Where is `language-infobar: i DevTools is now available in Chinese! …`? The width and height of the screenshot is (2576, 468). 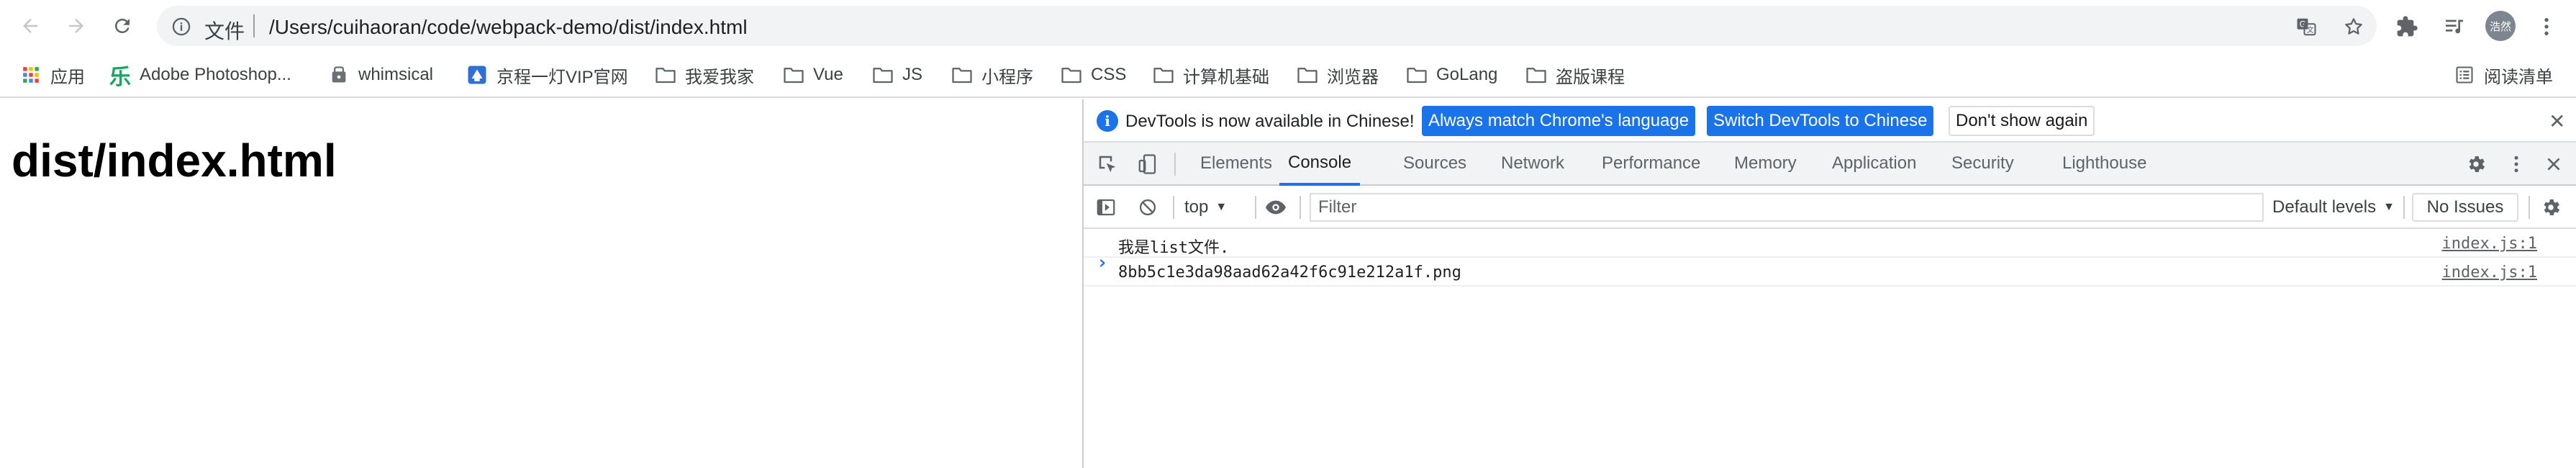
language-infobar: i DevTools is now available in Chinese! … is located at coordinates (1830, 121).